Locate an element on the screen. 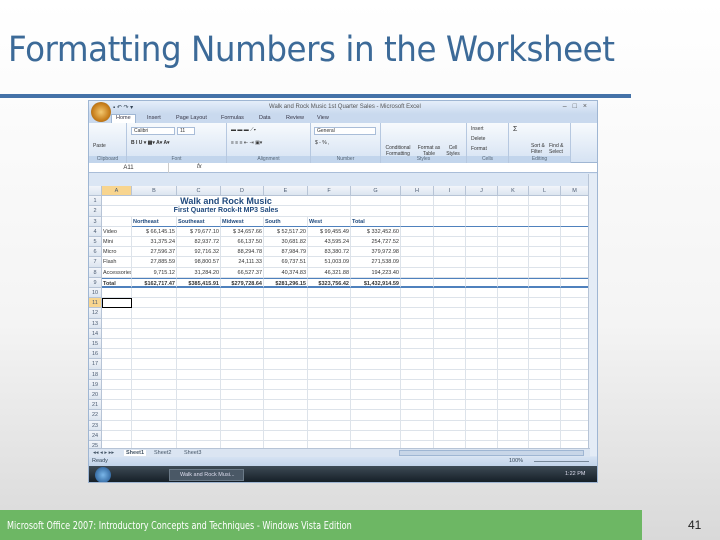 The width and height of the screenshot is (720, 540). row-header: 3 is located at coordinates (95, 221).